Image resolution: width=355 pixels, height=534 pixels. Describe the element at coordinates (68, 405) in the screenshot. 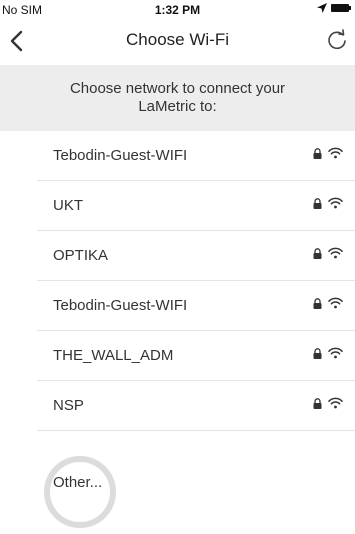

I see `network-name: NSP` at that location.